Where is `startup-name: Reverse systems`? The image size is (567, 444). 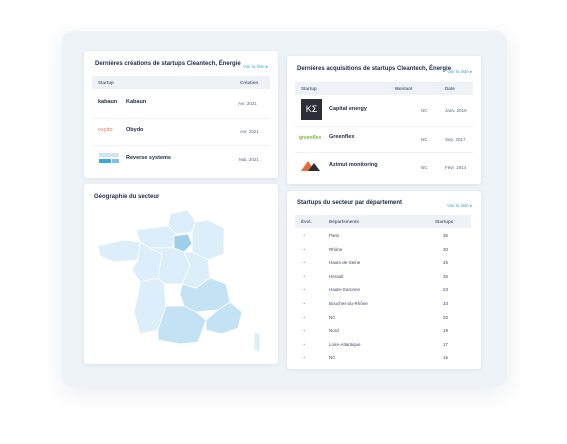
startup-name: Reverse systems is located at coordinates (148, 158).